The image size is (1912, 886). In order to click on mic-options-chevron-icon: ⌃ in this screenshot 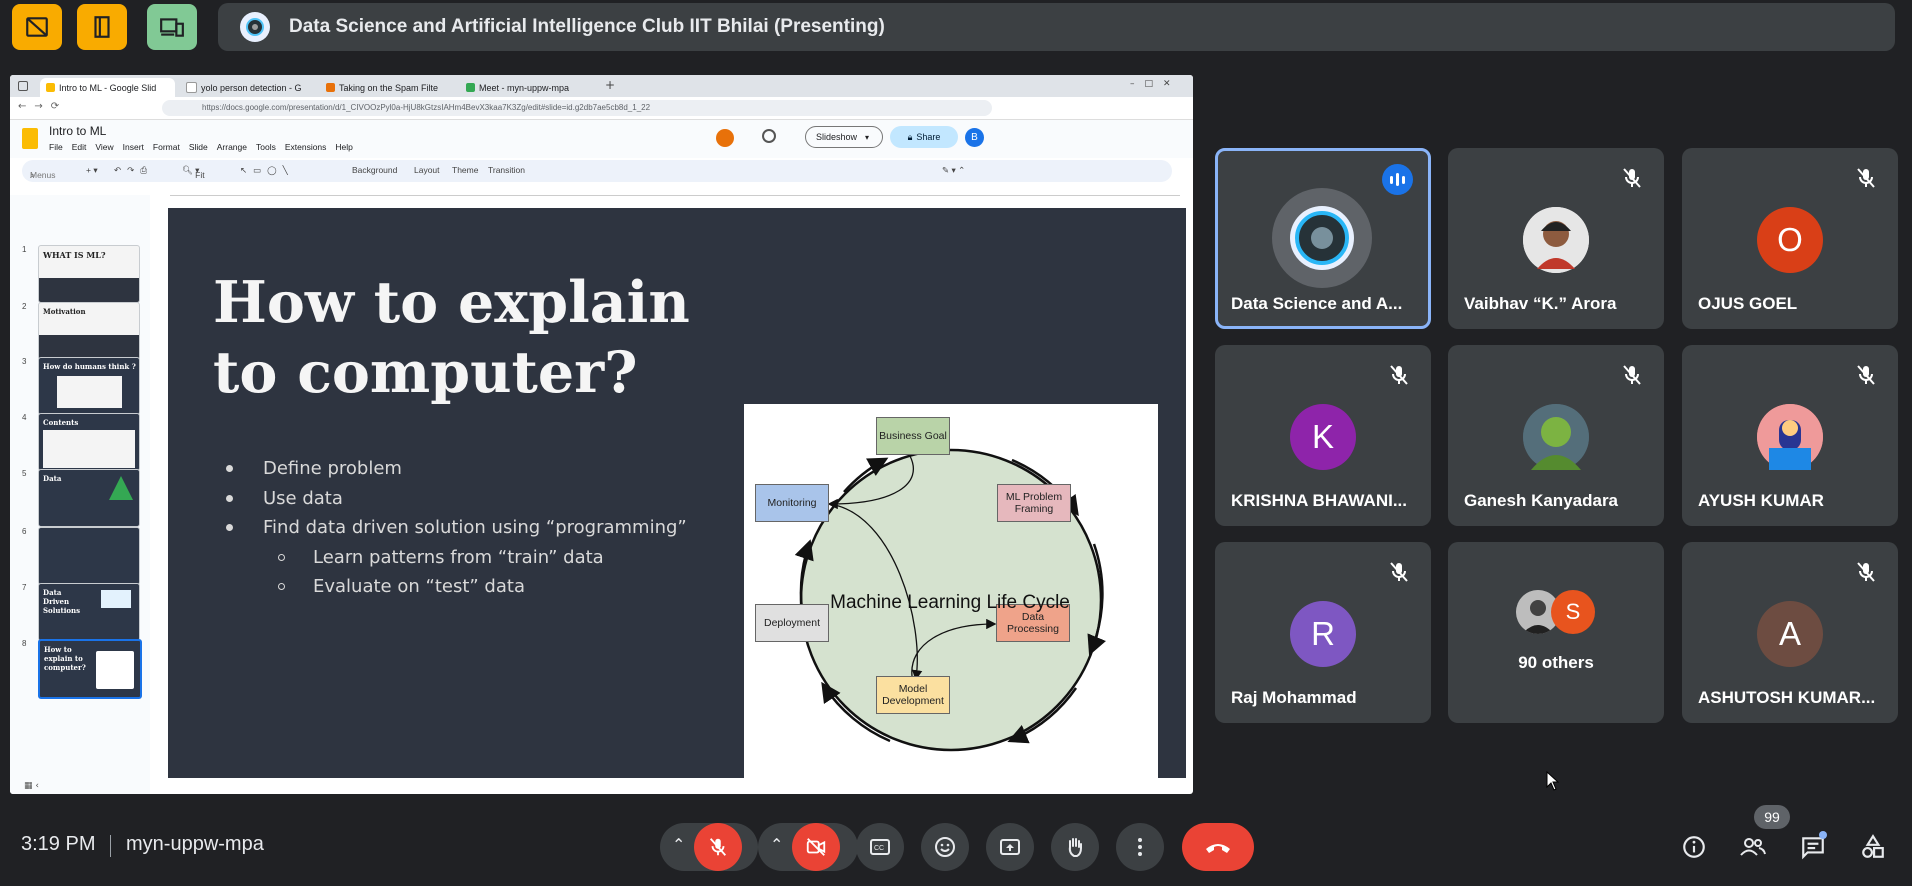, I will do `click(678, 844)`.